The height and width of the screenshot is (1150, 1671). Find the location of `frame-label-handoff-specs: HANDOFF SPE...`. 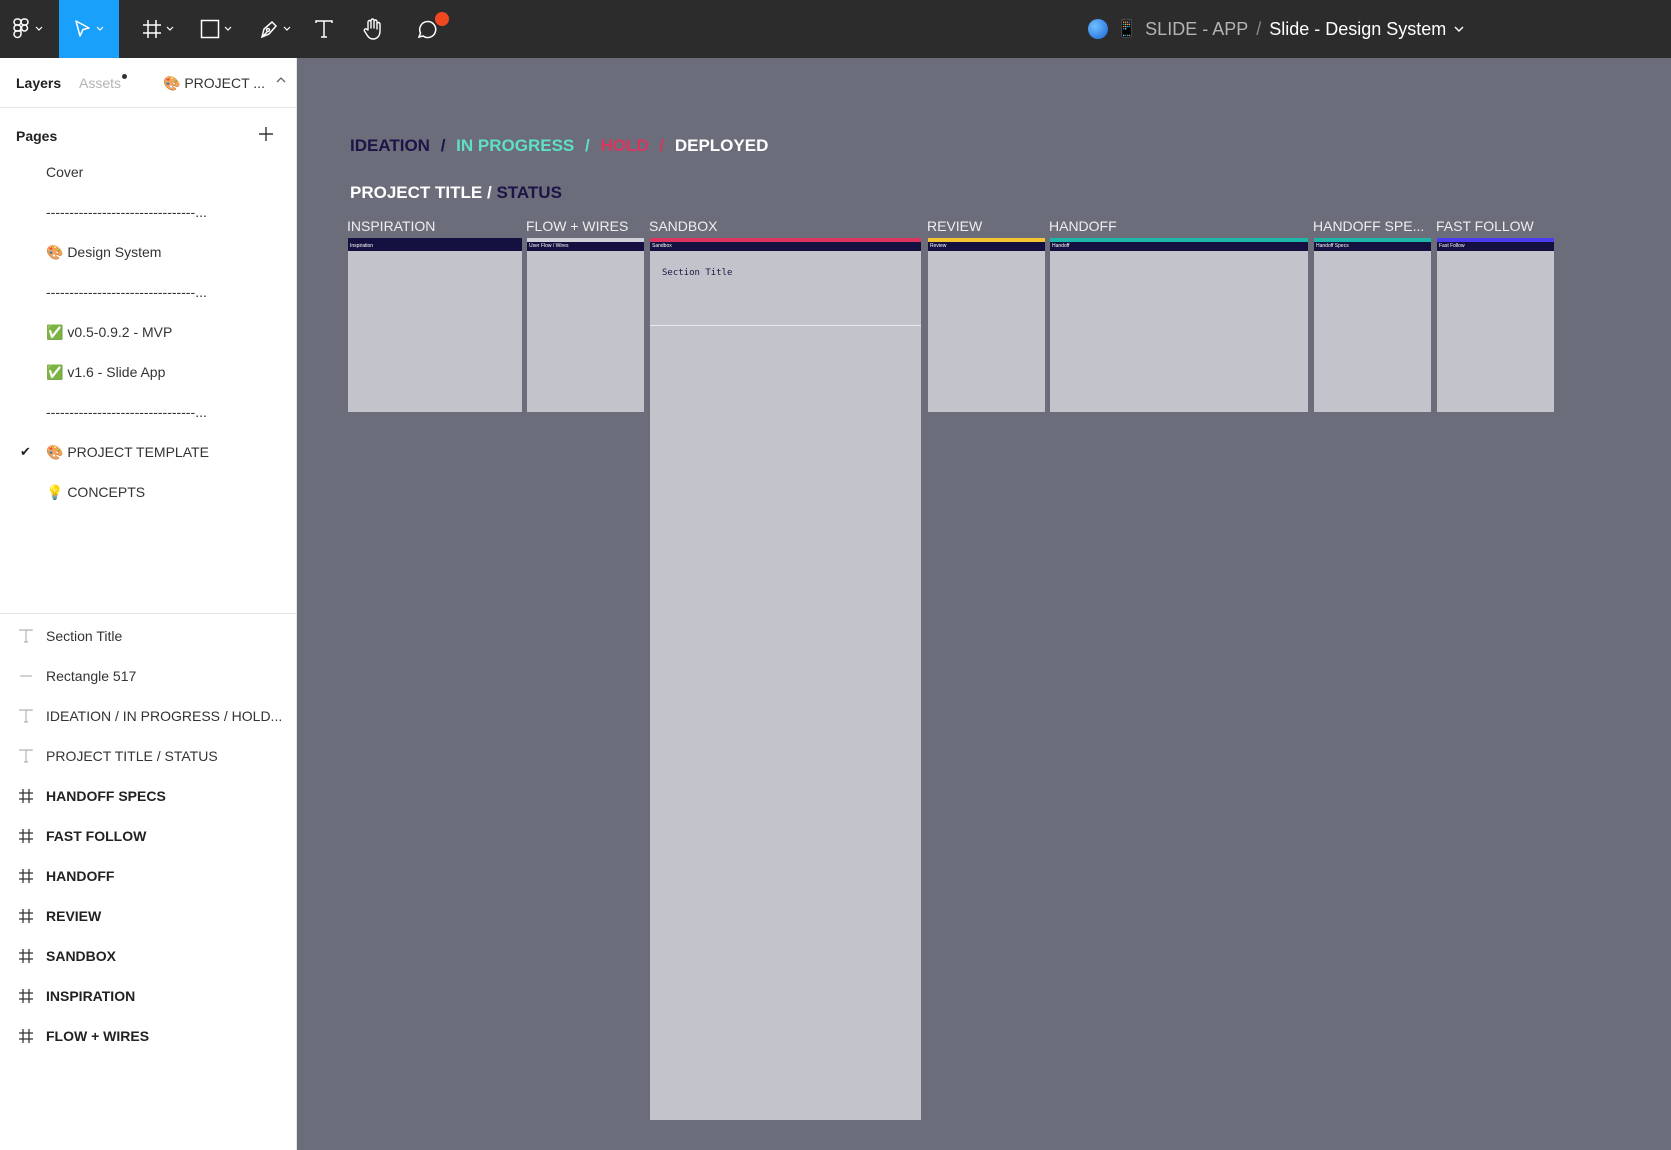

frame-label-handoff-specs: HANDOFF SPE... is located at coordinates (1368, 226).